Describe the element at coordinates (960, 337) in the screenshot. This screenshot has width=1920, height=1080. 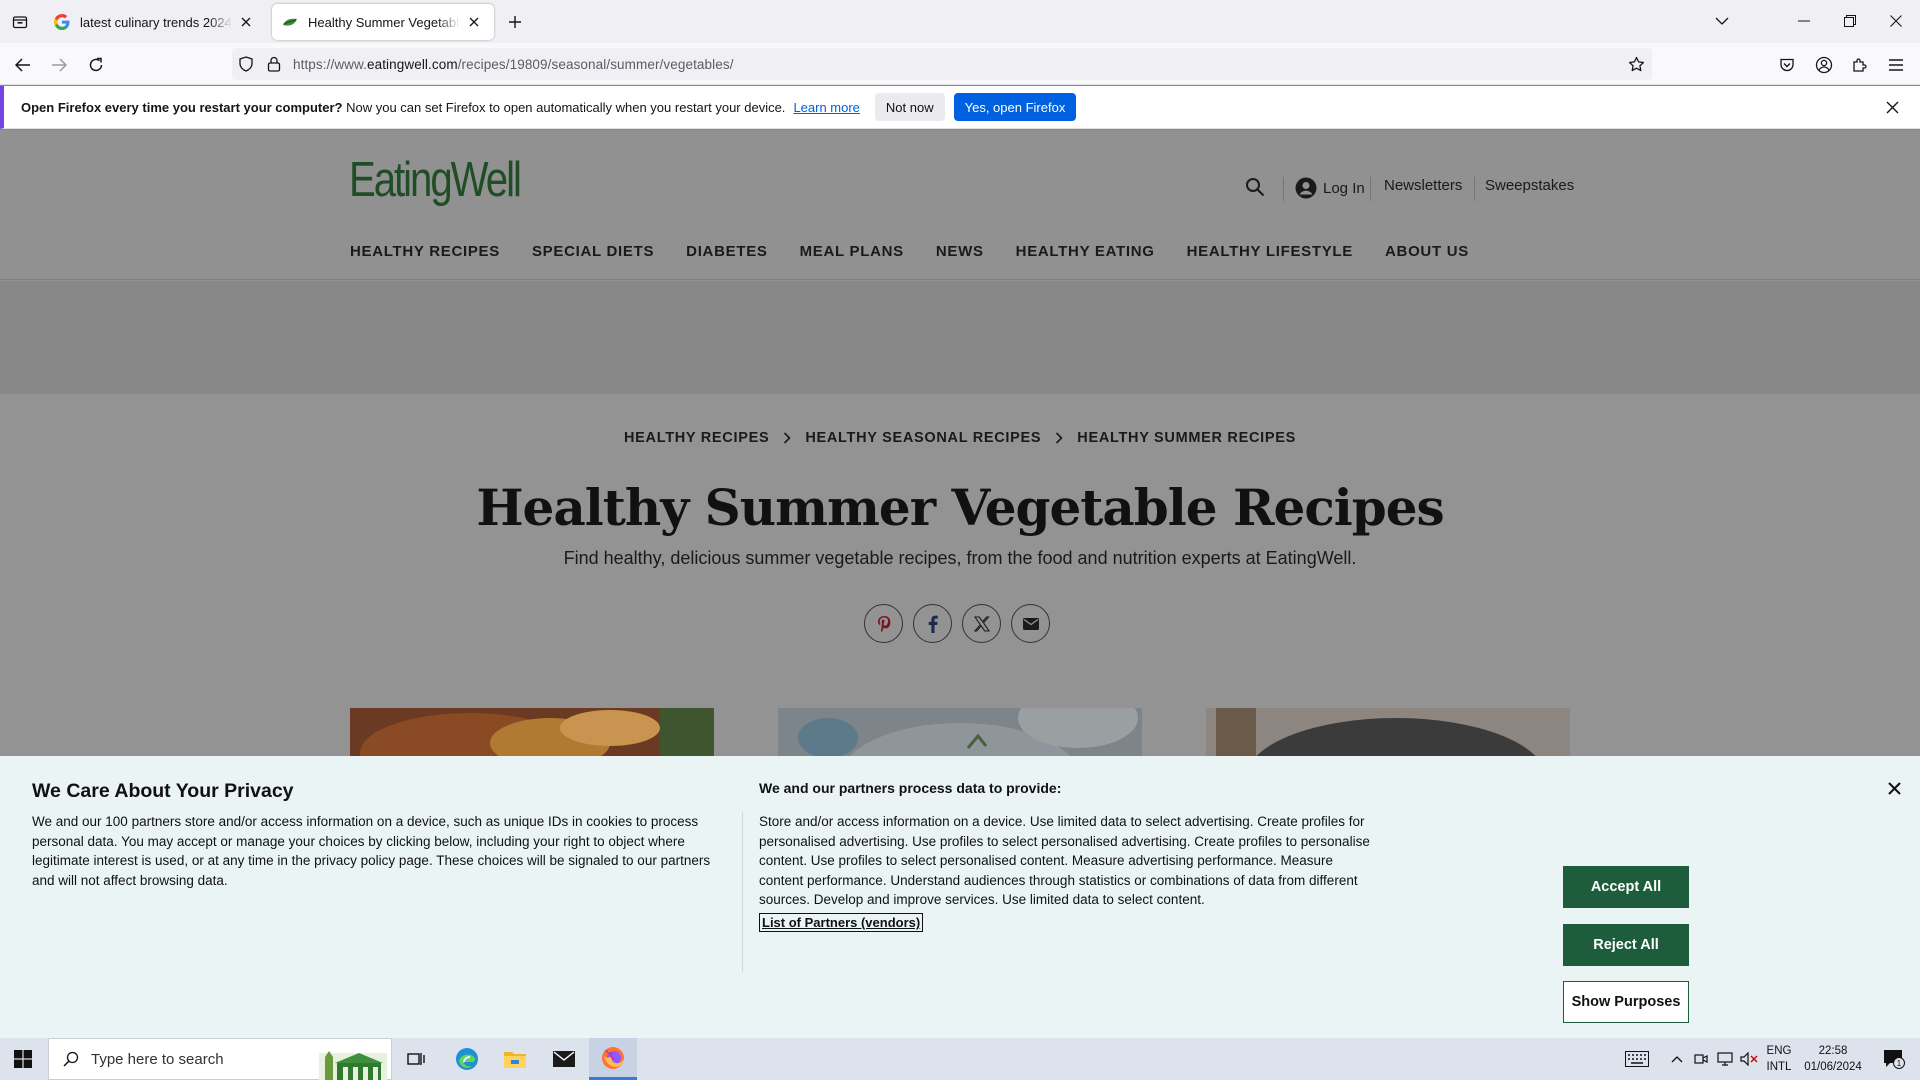
I see `ad-slot` at that location.